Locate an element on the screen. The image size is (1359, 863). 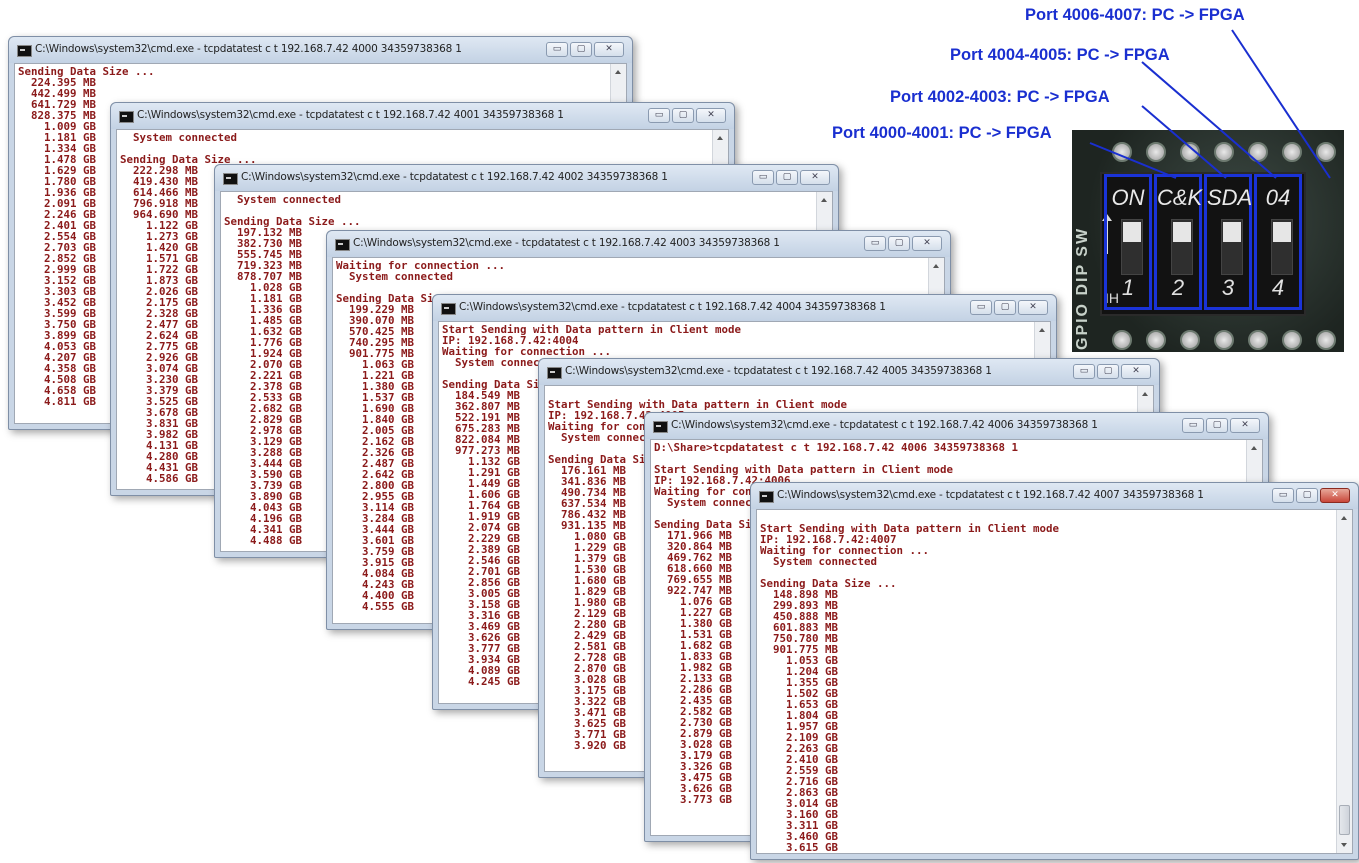
switch-marking: 04 is located at coordinates (1278, 197).